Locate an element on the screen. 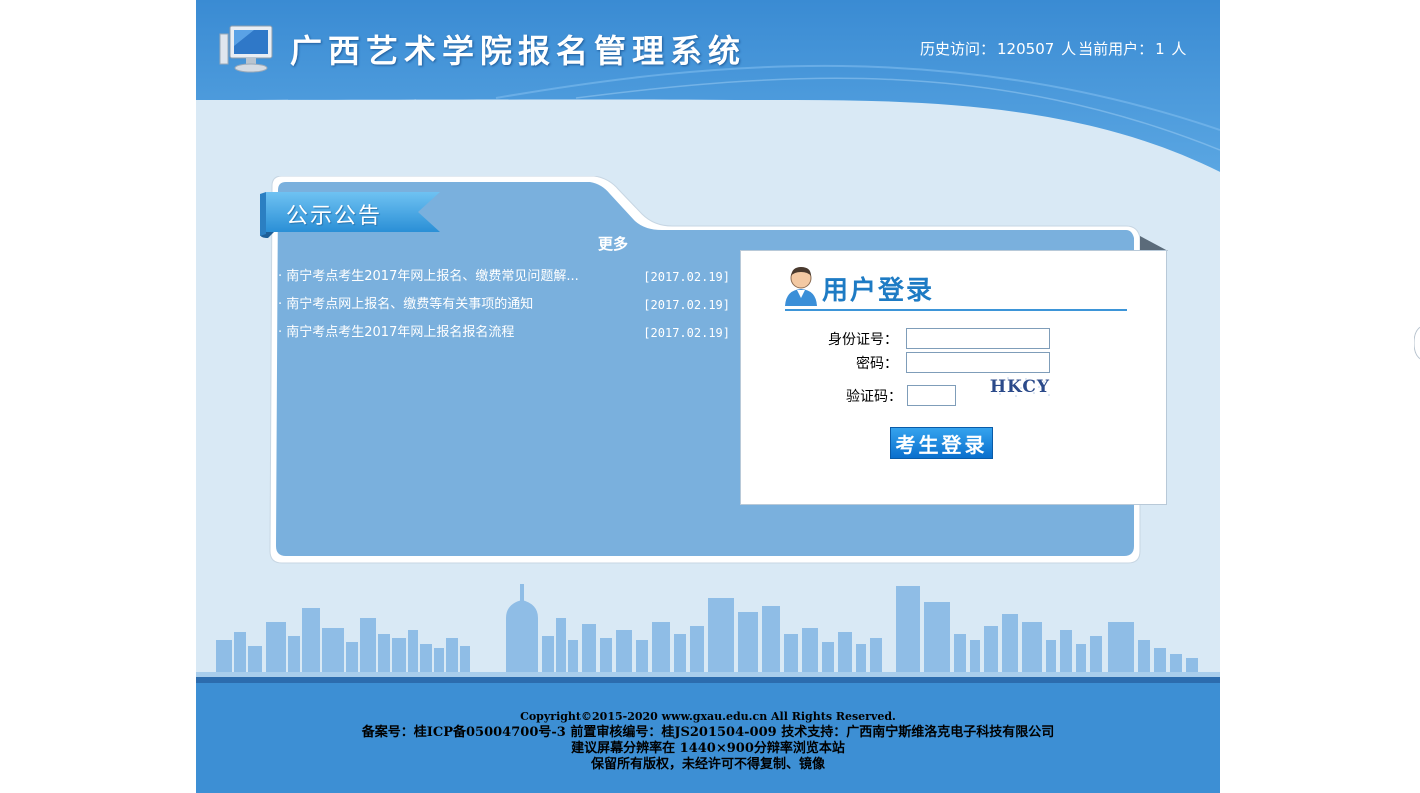  id-number-label: 身份证号： is located at coordinates (863, 340).